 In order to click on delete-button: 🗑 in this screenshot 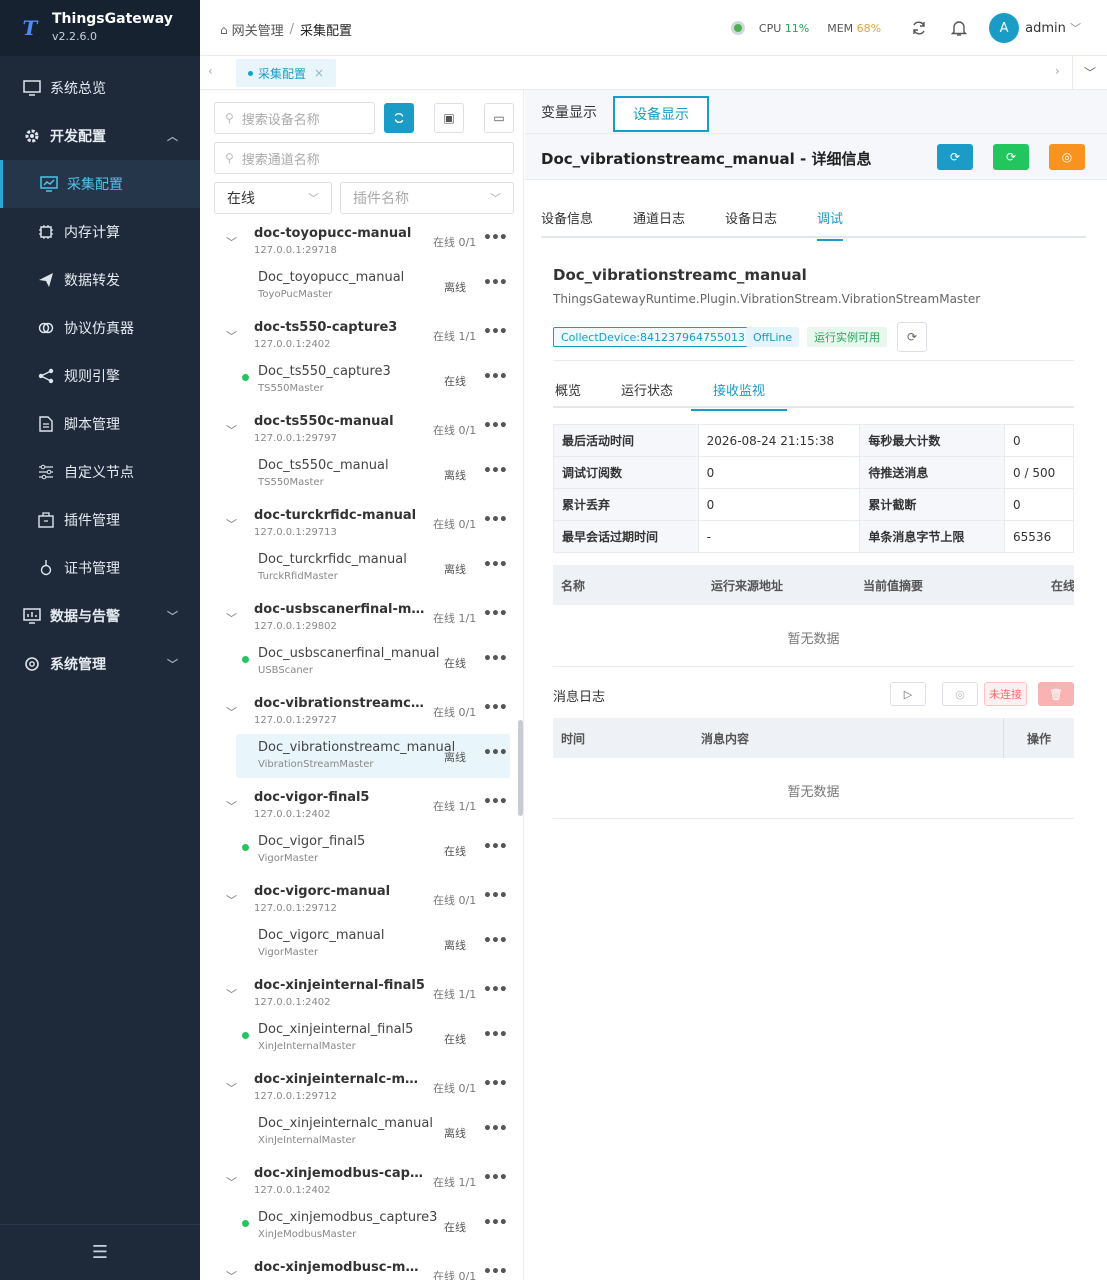, I will do `click(1056, 694)`.